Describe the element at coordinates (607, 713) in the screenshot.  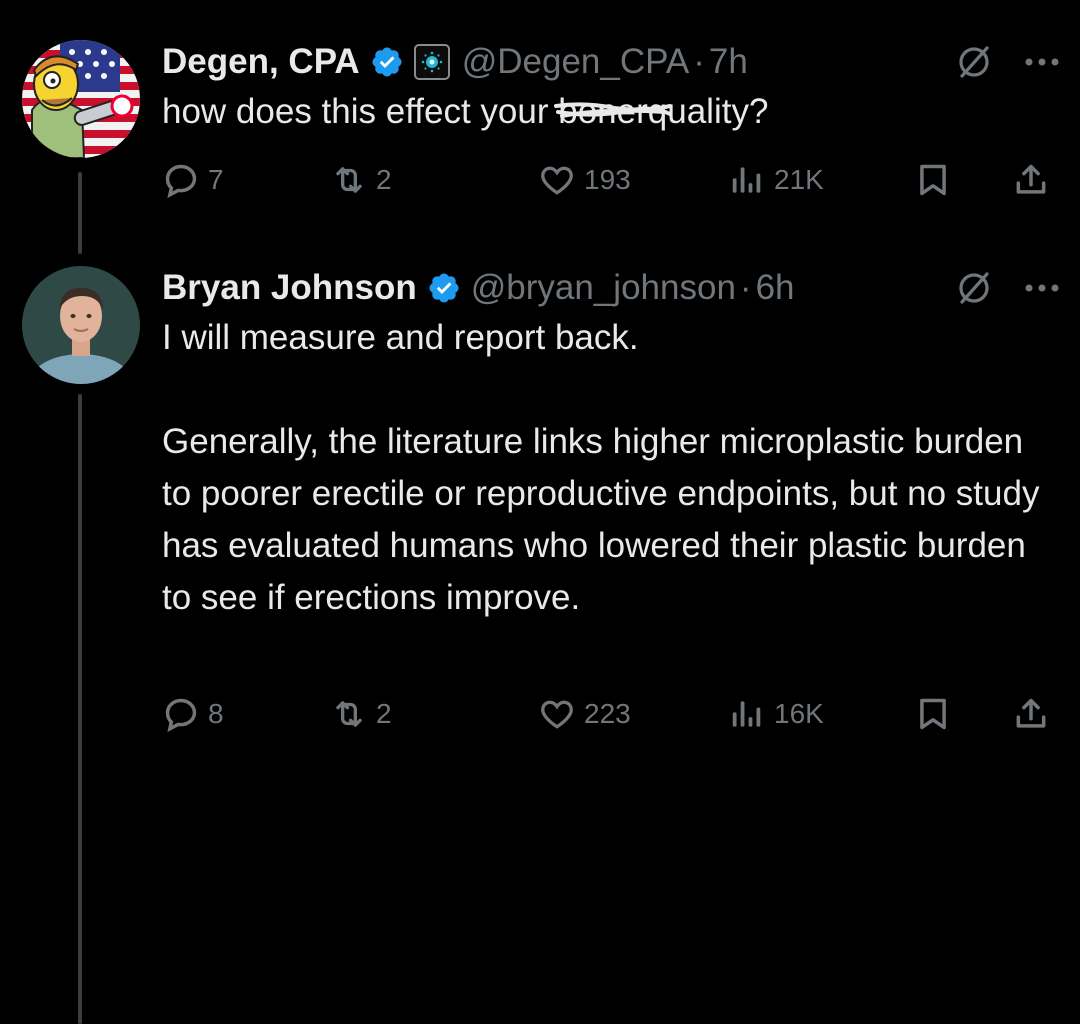
I see `like-count: 223` at that location.